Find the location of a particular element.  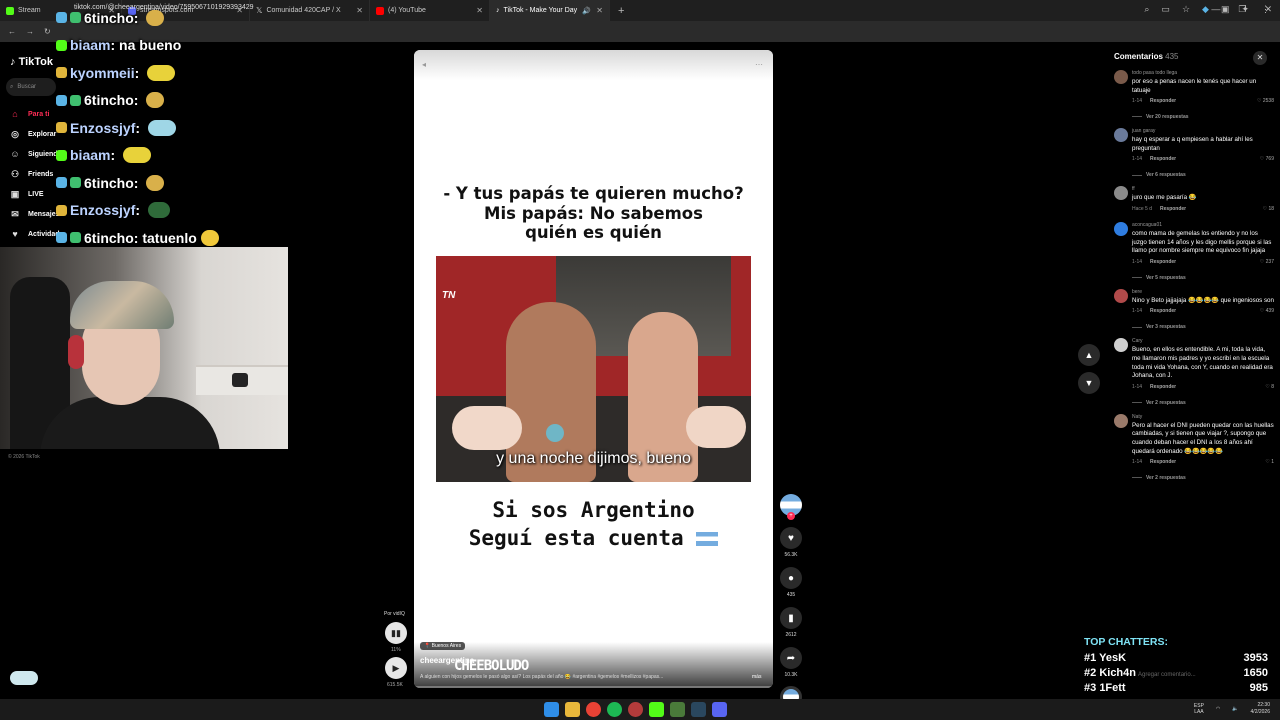

forward-icon: → is located at coordinates (30, 31).